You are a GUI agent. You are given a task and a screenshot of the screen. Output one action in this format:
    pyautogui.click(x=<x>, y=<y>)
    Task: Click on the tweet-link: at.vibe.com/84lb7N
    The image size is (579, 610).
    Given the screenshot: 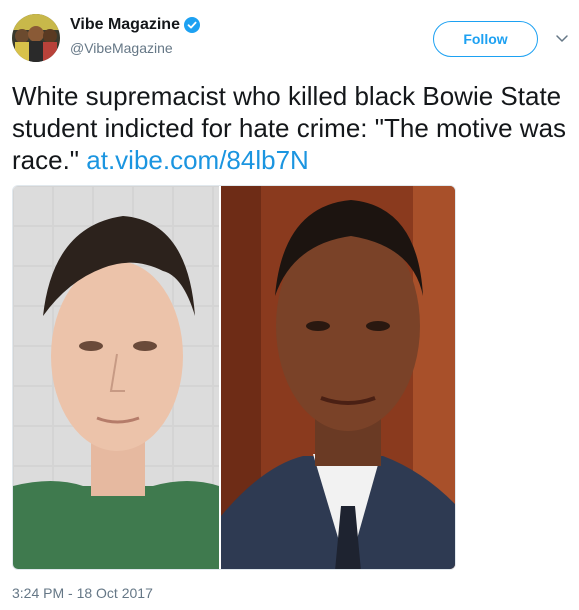 What is the action you would take?
    pyautogui.click(x=197, y=160)
    